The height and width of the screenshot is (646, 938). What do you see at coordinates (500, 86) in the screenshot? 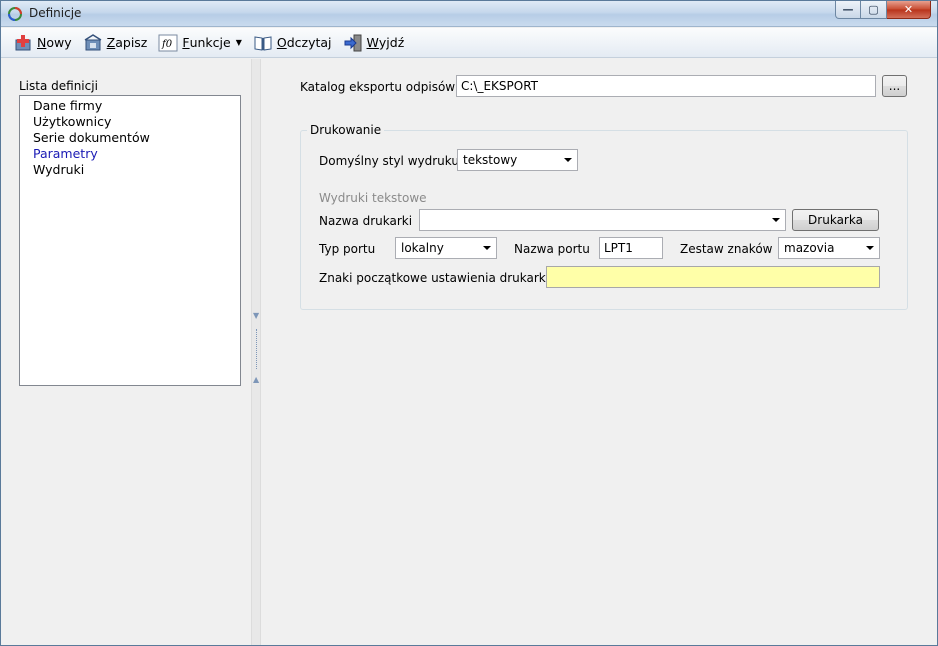
I see `export-dir-value: C:\_EKSPORT` at bounding box center [500, 86].